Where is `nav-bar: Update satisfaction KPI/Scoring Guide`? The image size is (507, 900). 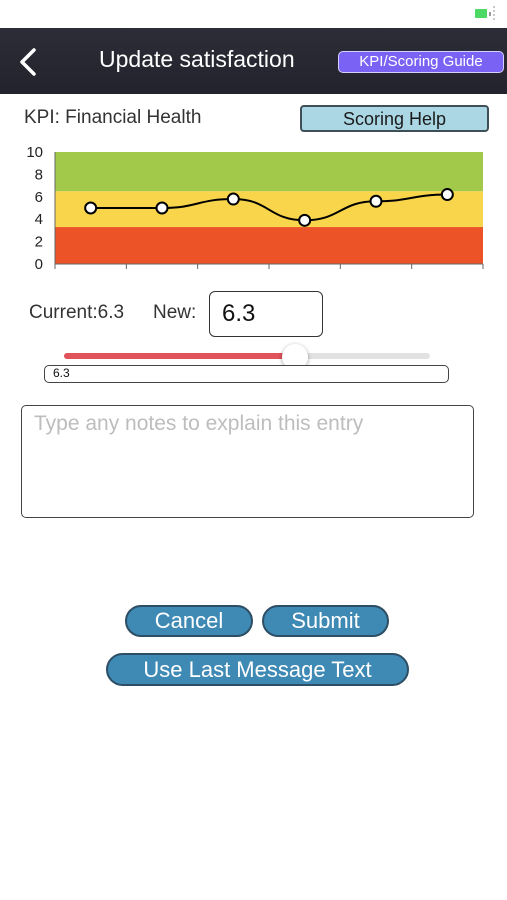 nav-bar: Update satisfaction KPI/Scoring Guide is located at coordinates (253, 61).